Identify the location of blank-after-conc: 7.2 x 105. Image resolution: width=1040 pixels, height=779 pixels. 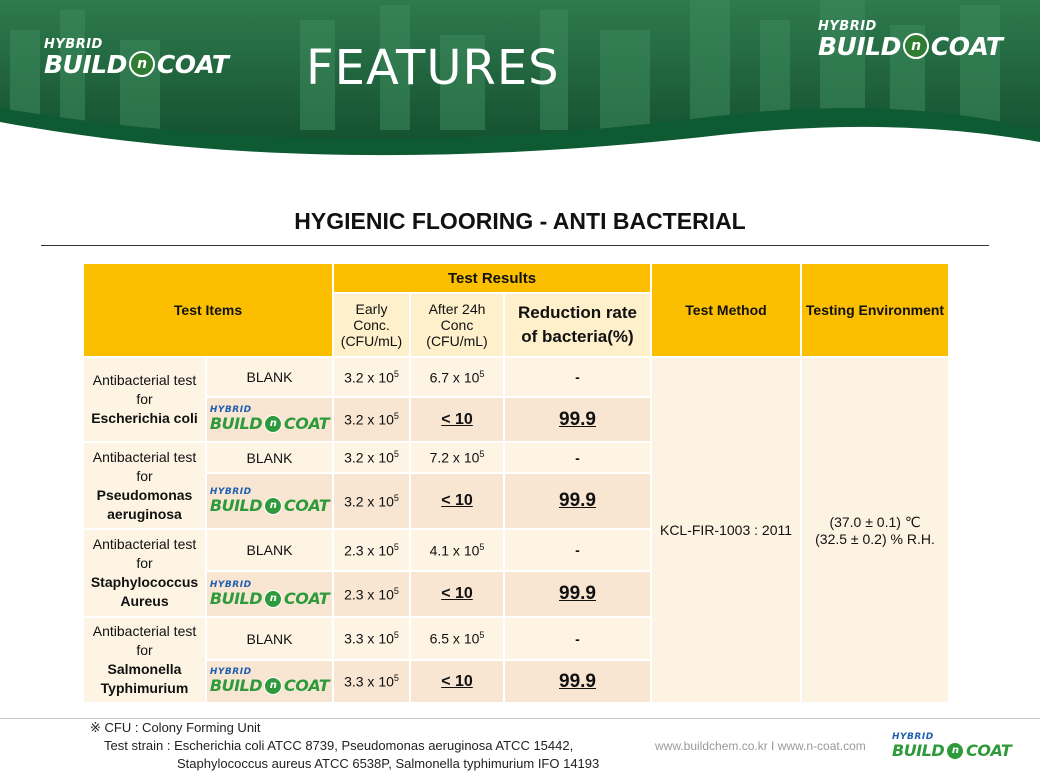
(457, 457).